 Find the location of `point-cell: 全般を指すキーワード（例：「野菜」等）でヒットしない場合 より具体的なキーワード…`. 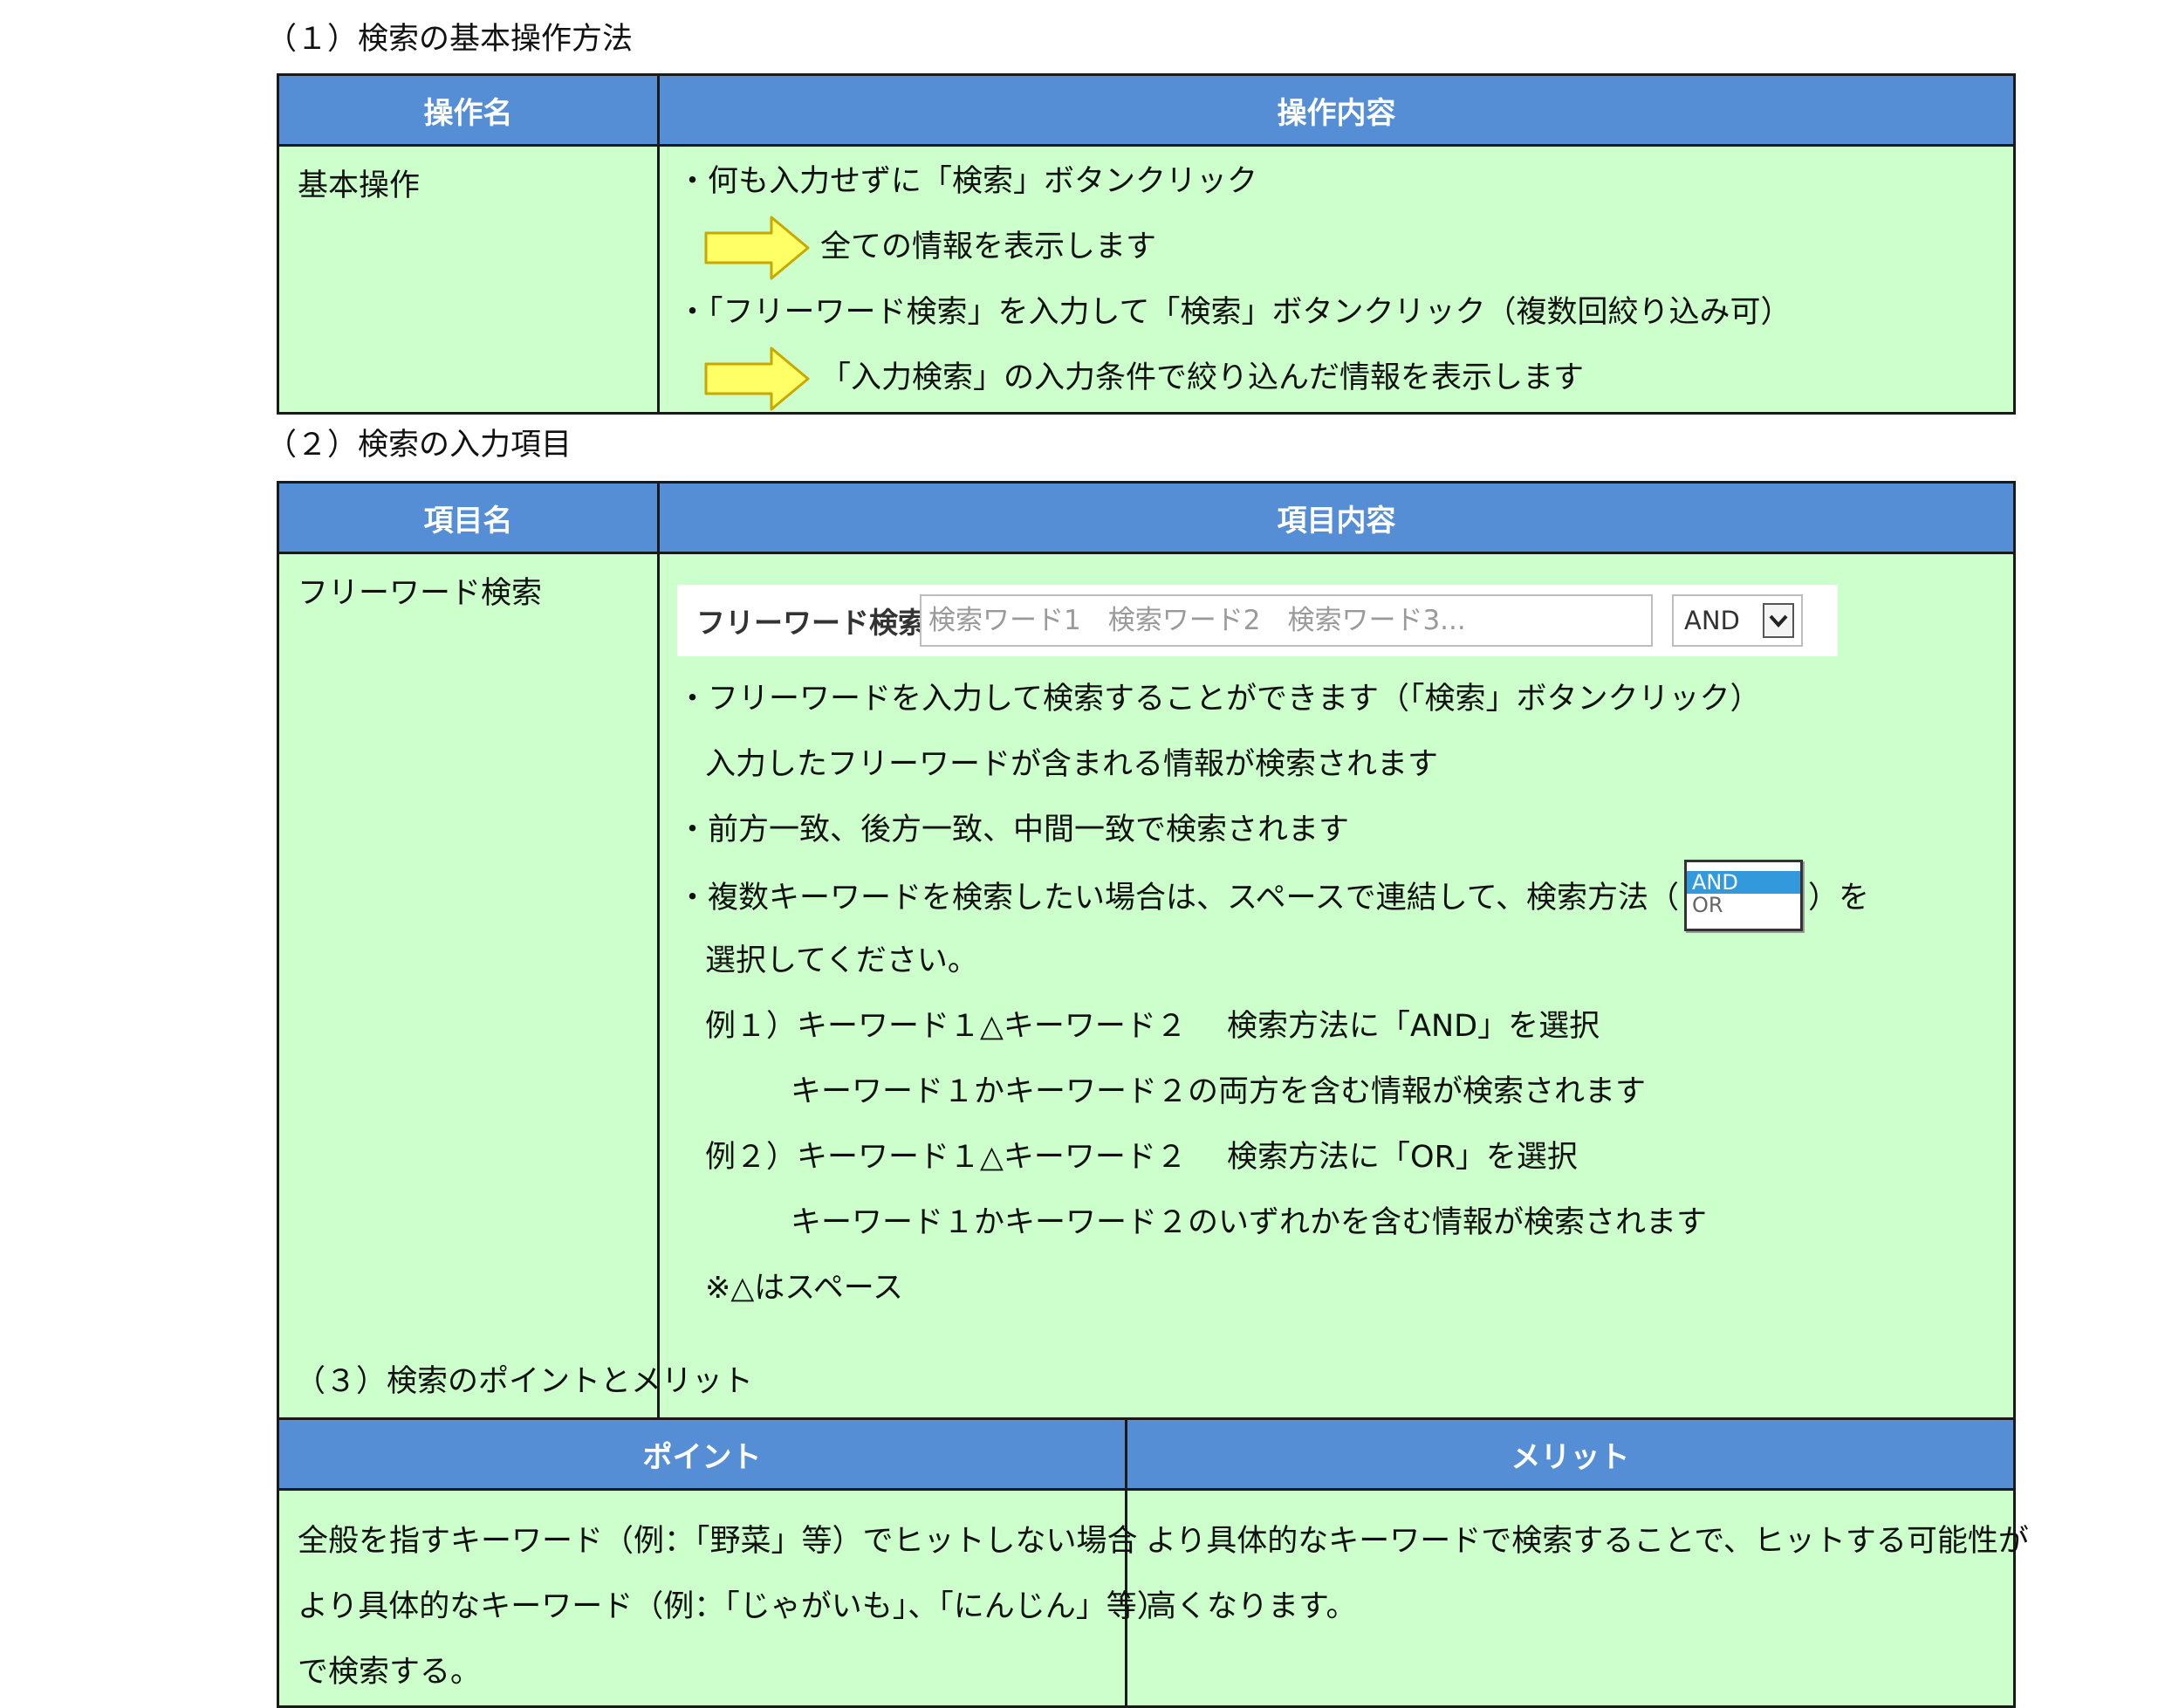

point-cell: 全般を指すキーワード（例：「野菜」等）でヒットしない場合 より具体的なキーワード… is located at coordinates (723, 1598).